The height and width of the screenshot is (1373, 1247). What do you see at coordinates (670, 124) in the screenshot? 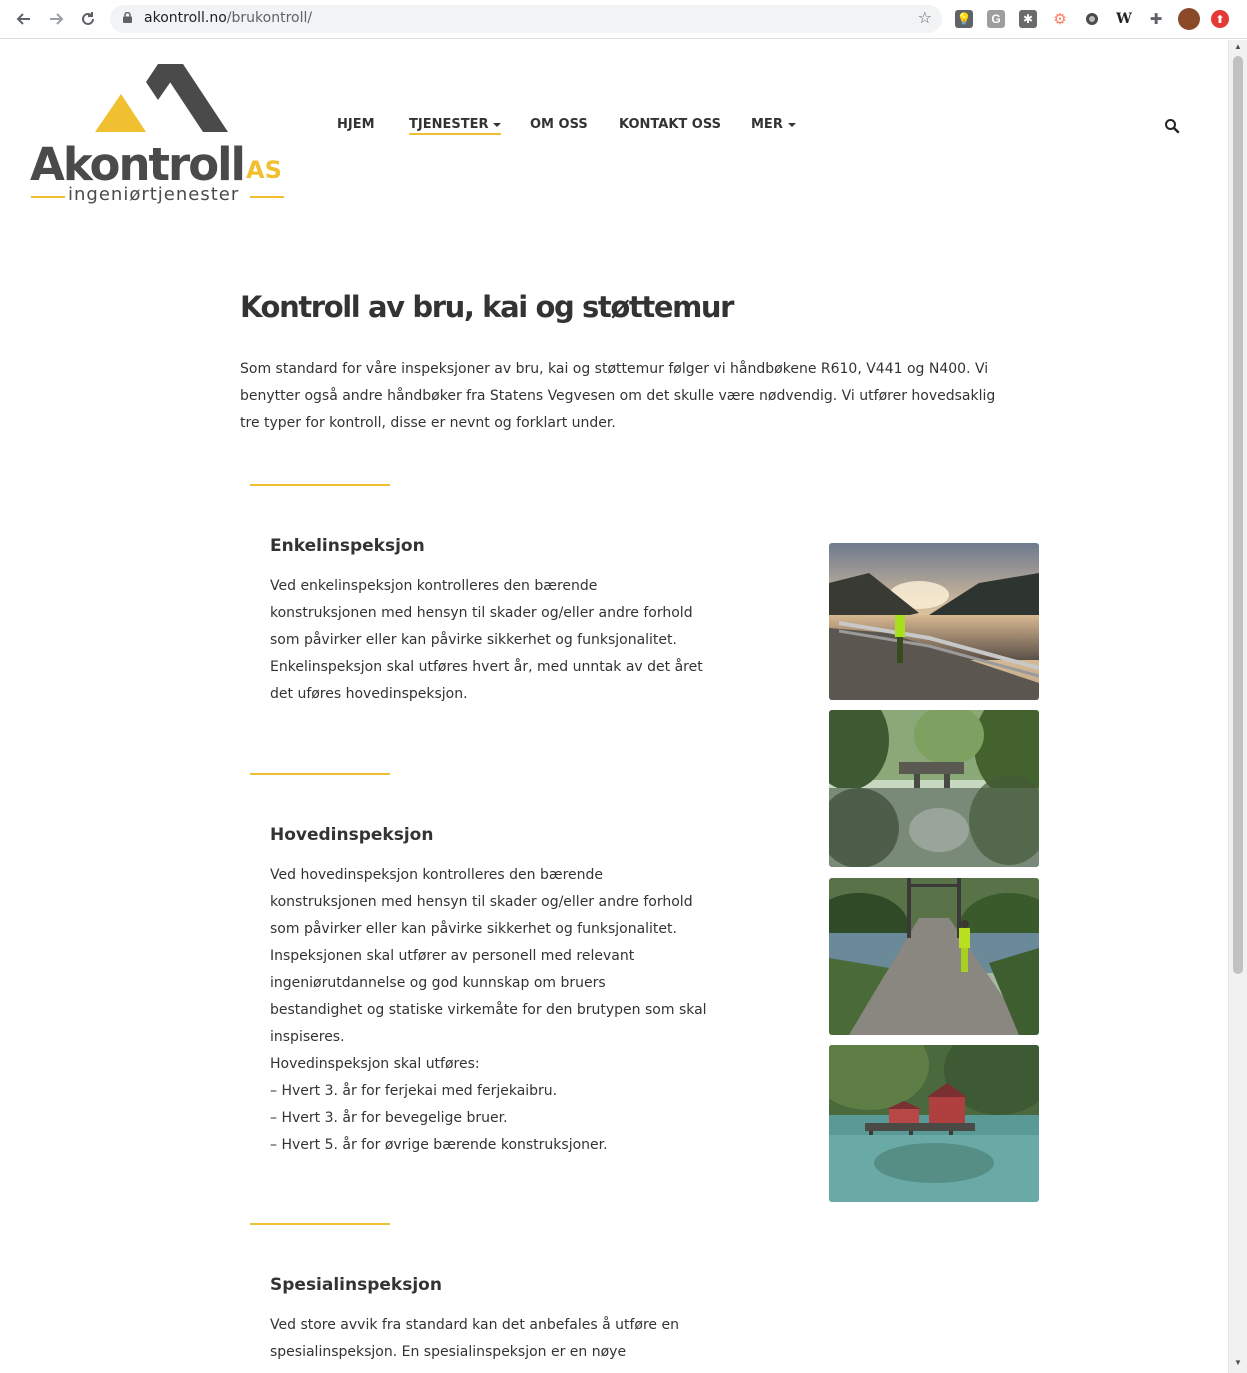
I see `nav-item-kontakt-oss: KONTAKT OSS` at bounding box center [670, 124].